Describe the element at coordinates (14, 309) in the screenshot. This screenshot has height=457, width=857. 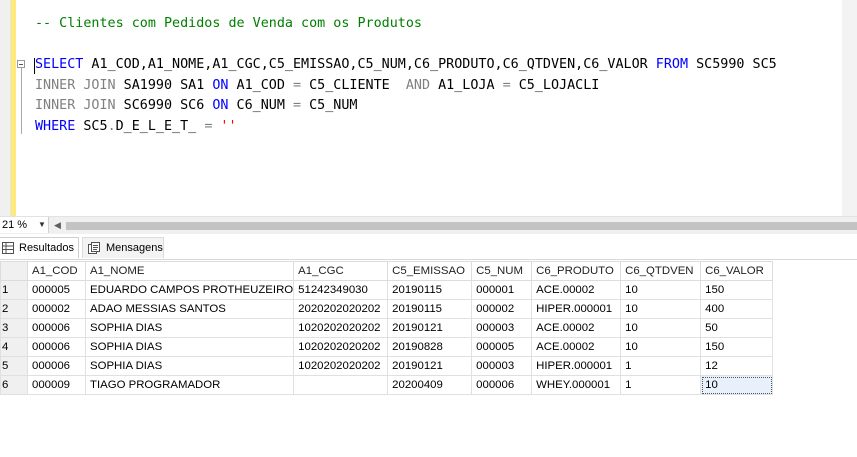
I see `row-number: 2` at that location.